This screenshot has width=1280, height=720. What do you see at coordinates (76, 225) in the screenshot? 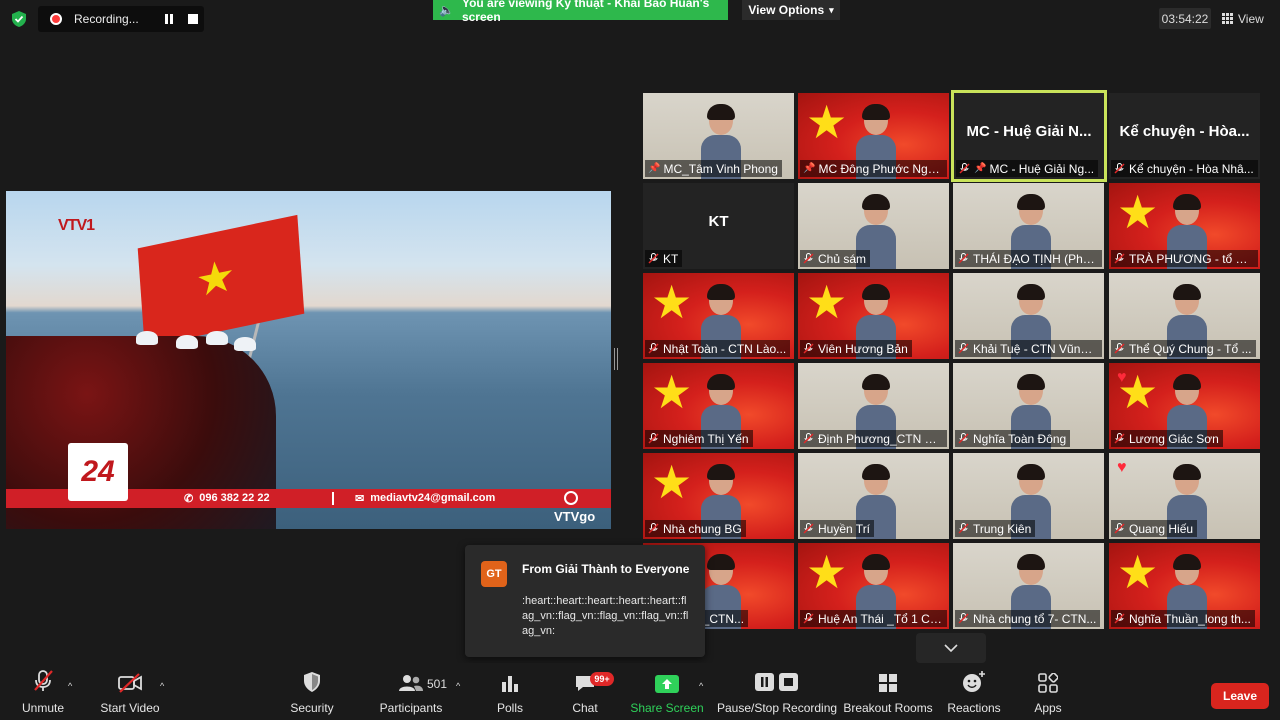
I see `vtv1-logo: VTV1` at bounding box center [76, 225].